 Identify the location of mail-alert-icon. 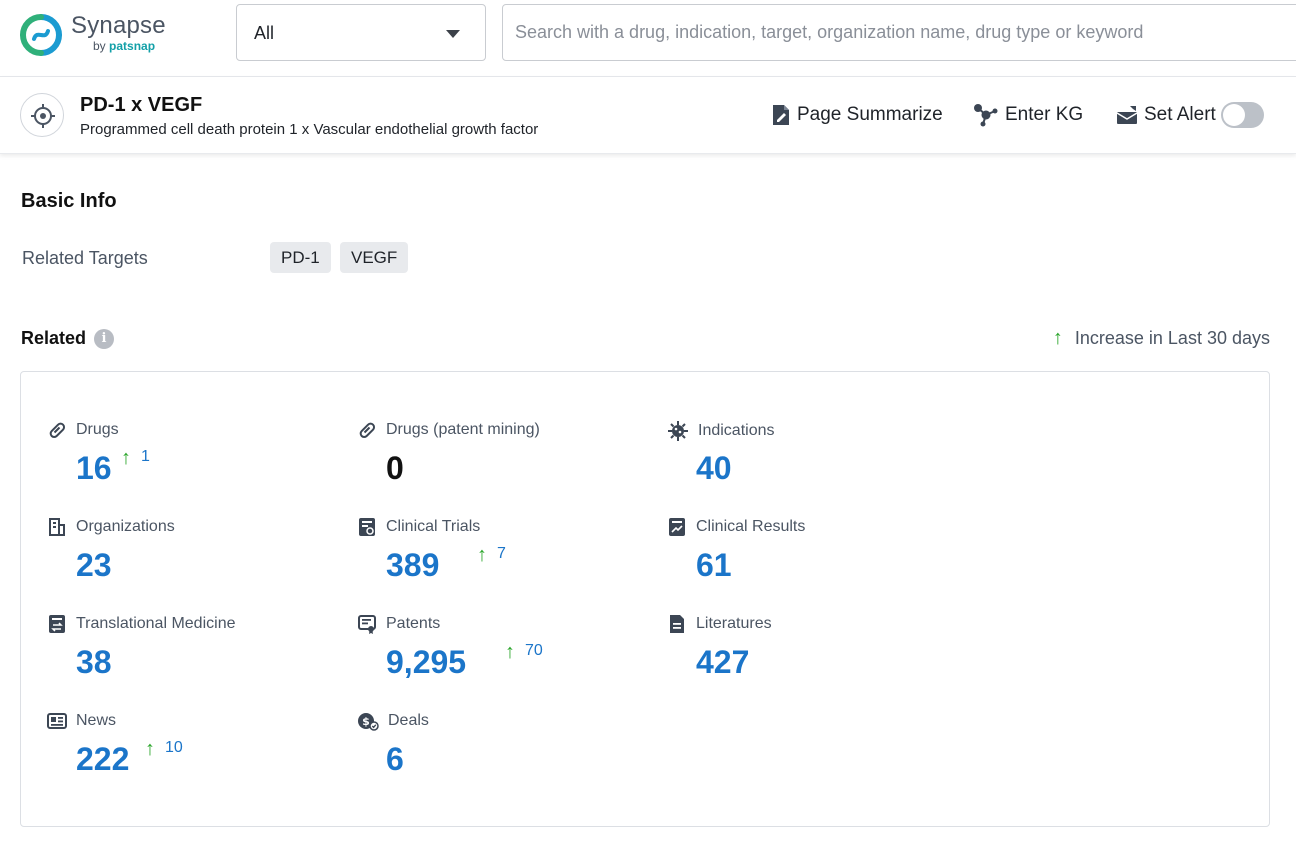
(1127, 115).